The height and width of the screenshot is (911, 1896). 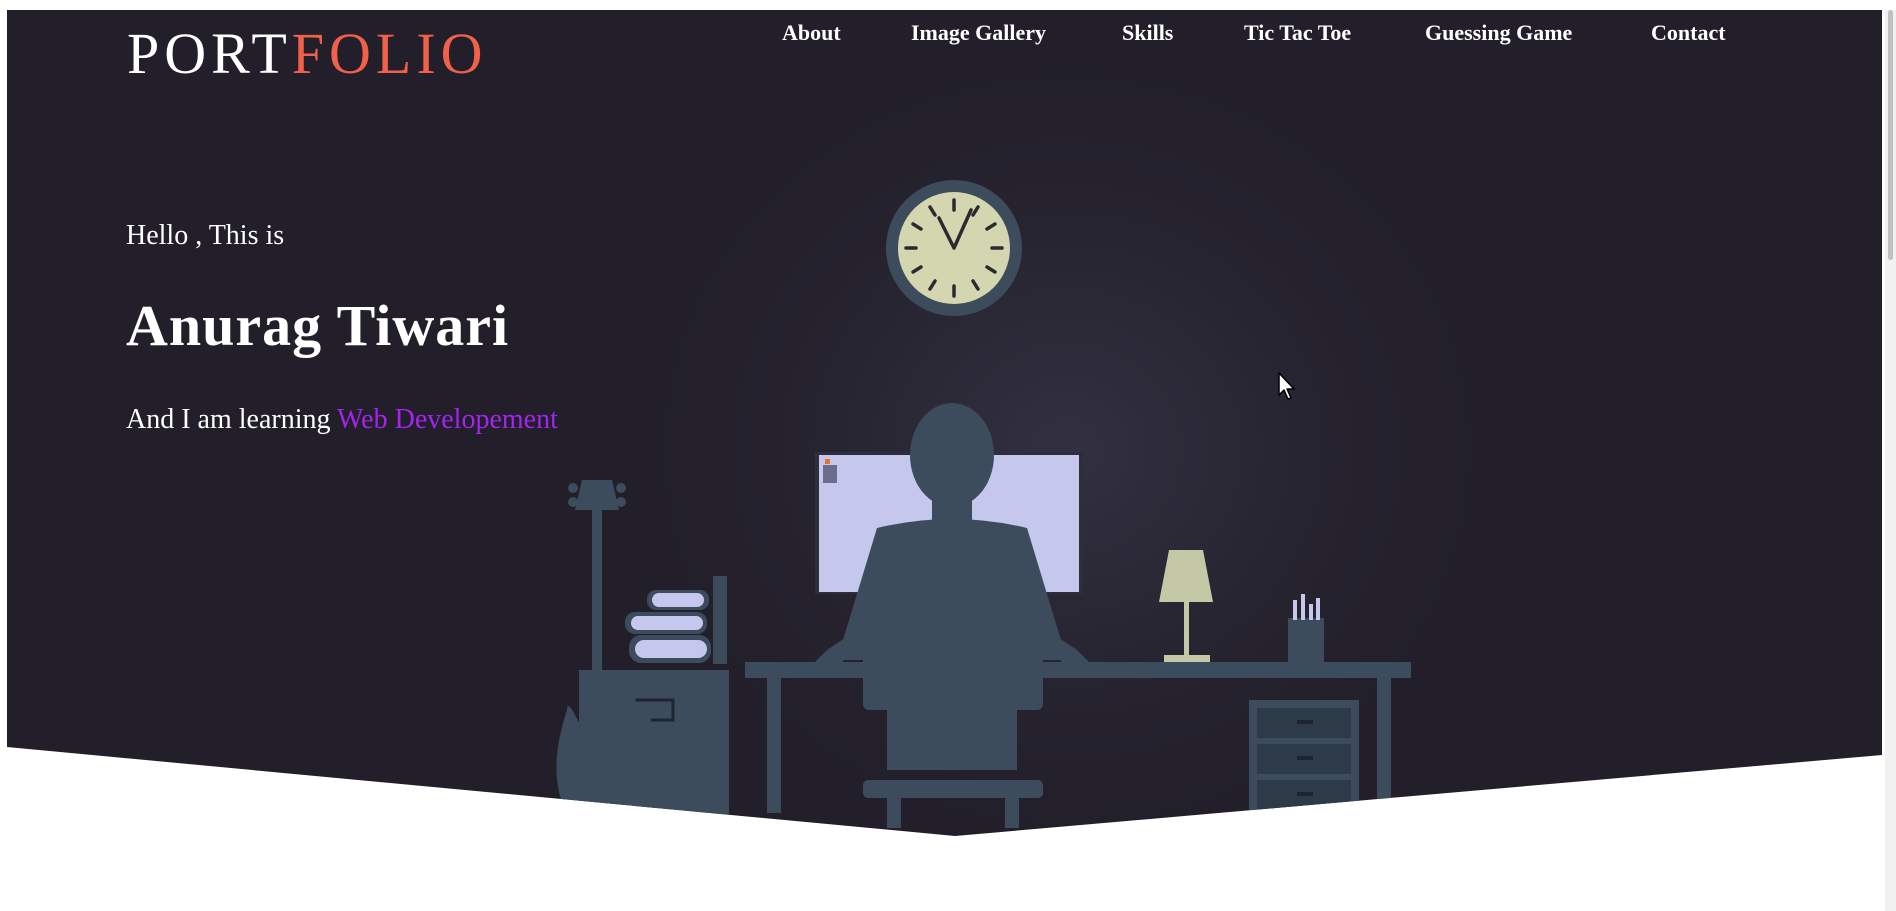 What do you see at coordinates (954, 248) in the screenshot?
I see `clock-icon` at bounding box center [954, 248].